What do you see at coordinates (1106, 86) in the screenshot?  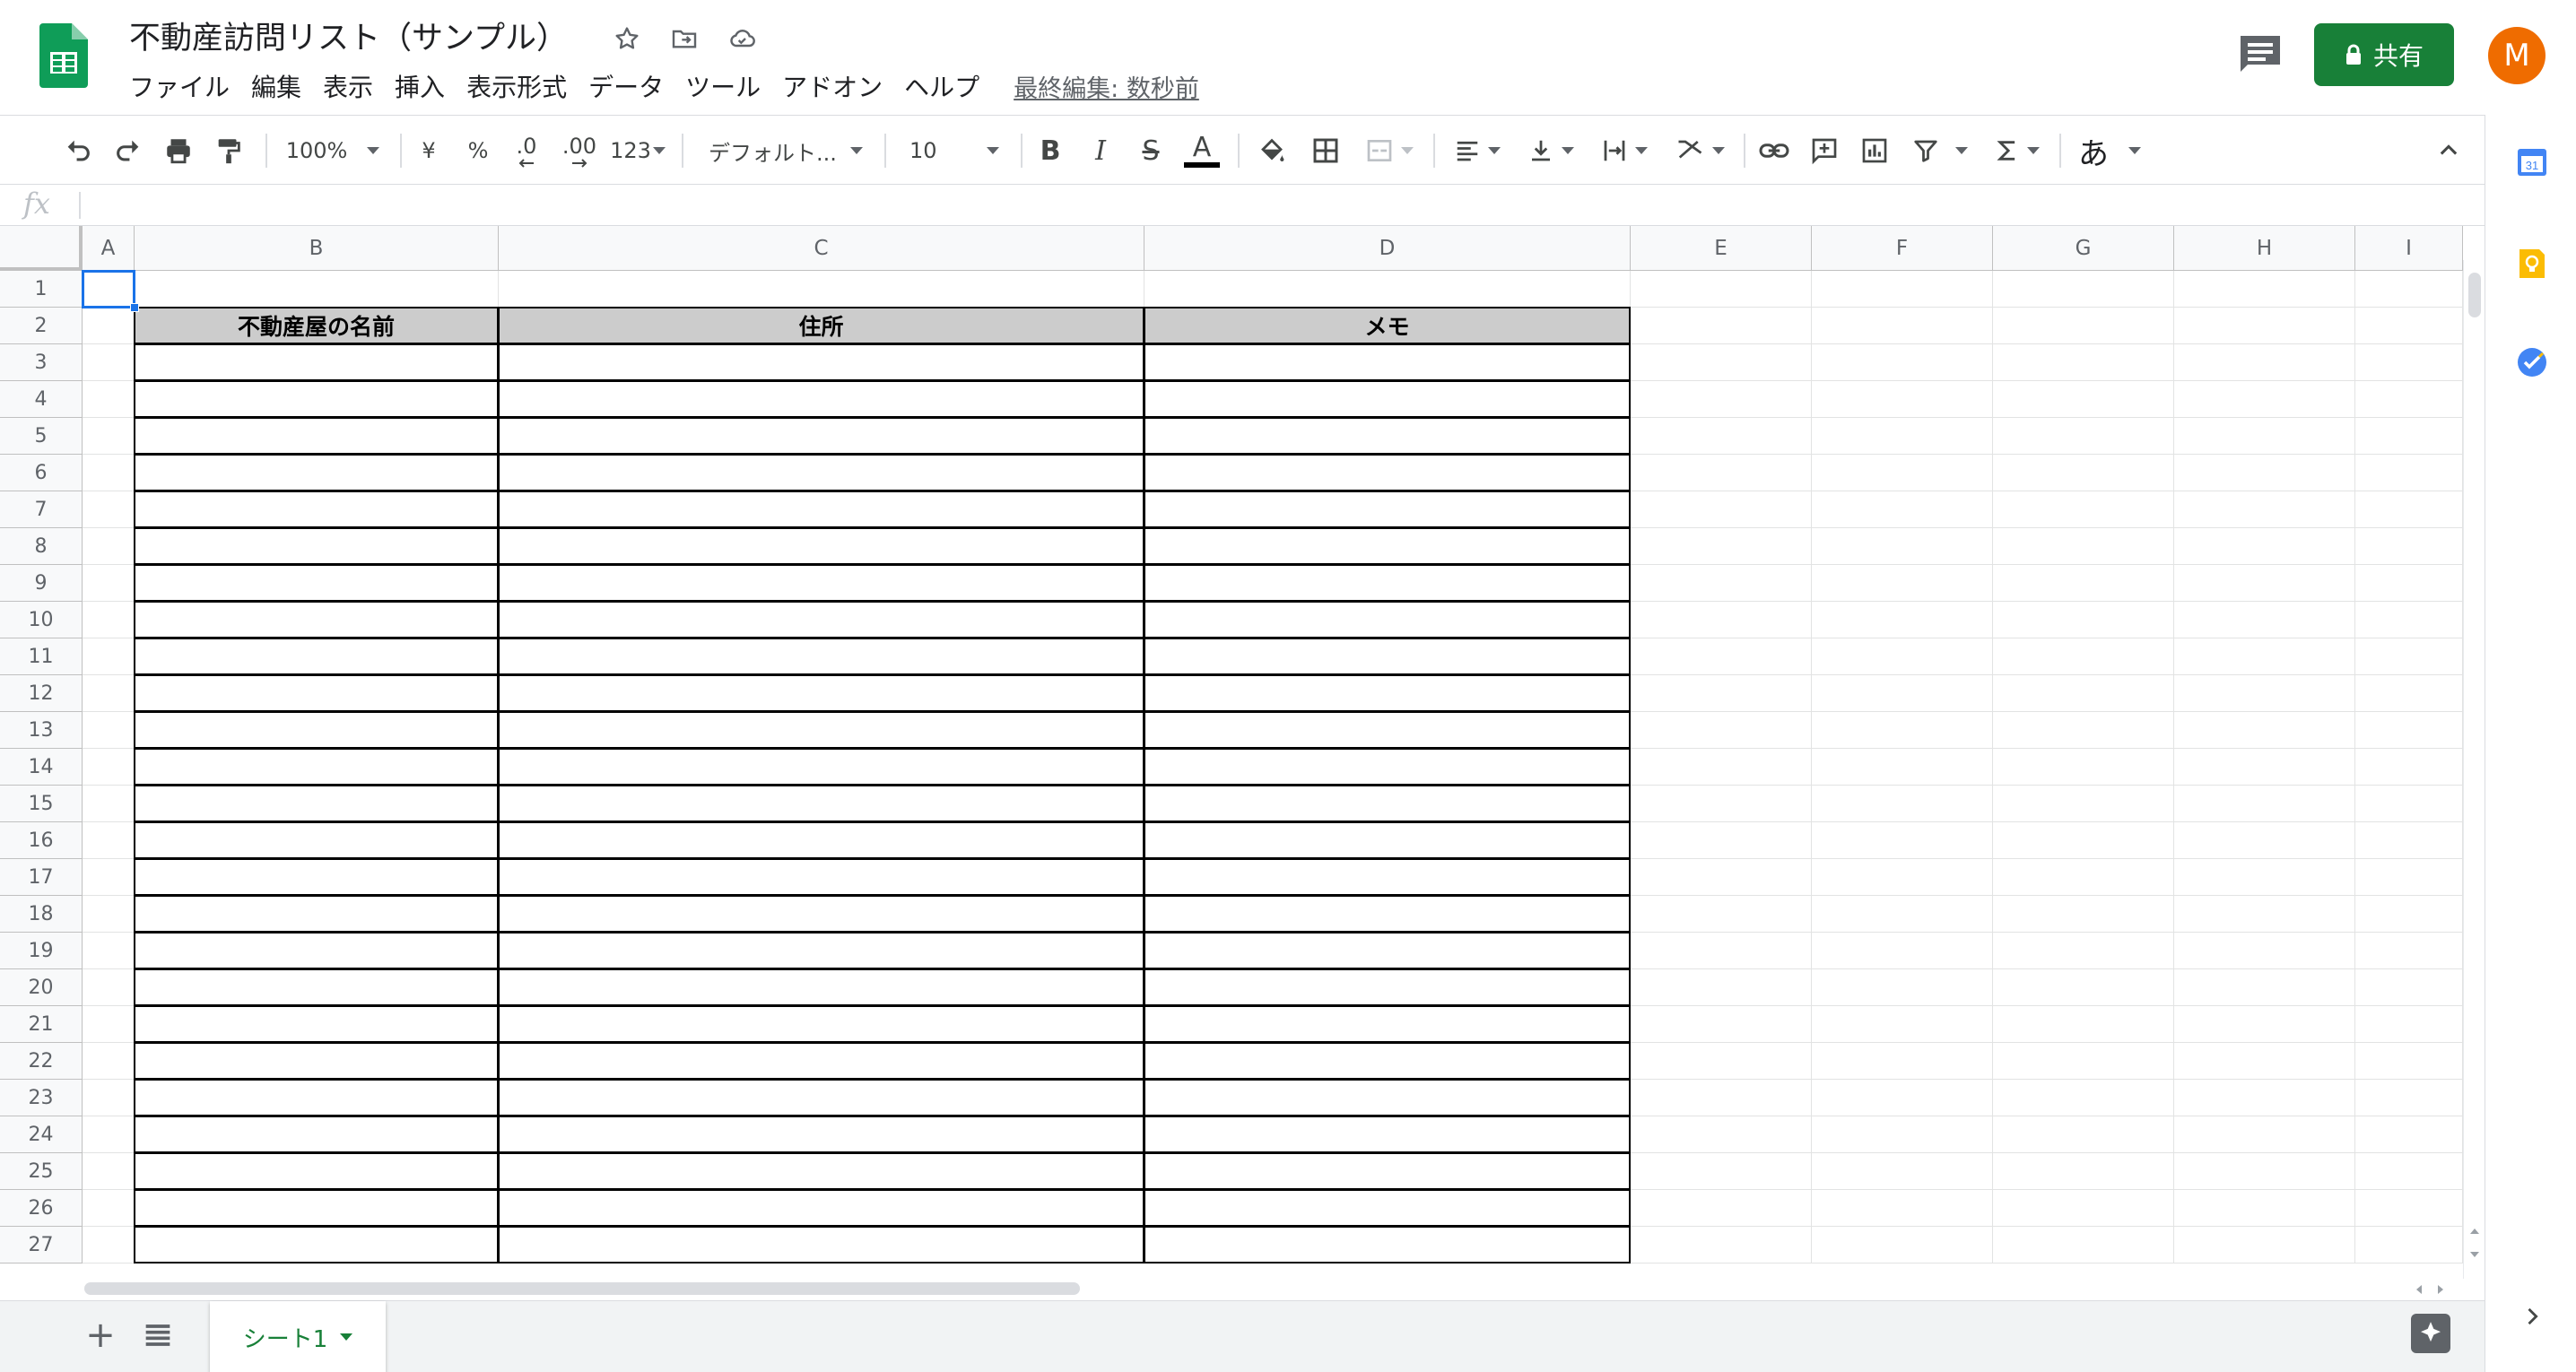 I see `last-edit-link: 最終編集: 数秒前` at bounding box center [1106, 86].